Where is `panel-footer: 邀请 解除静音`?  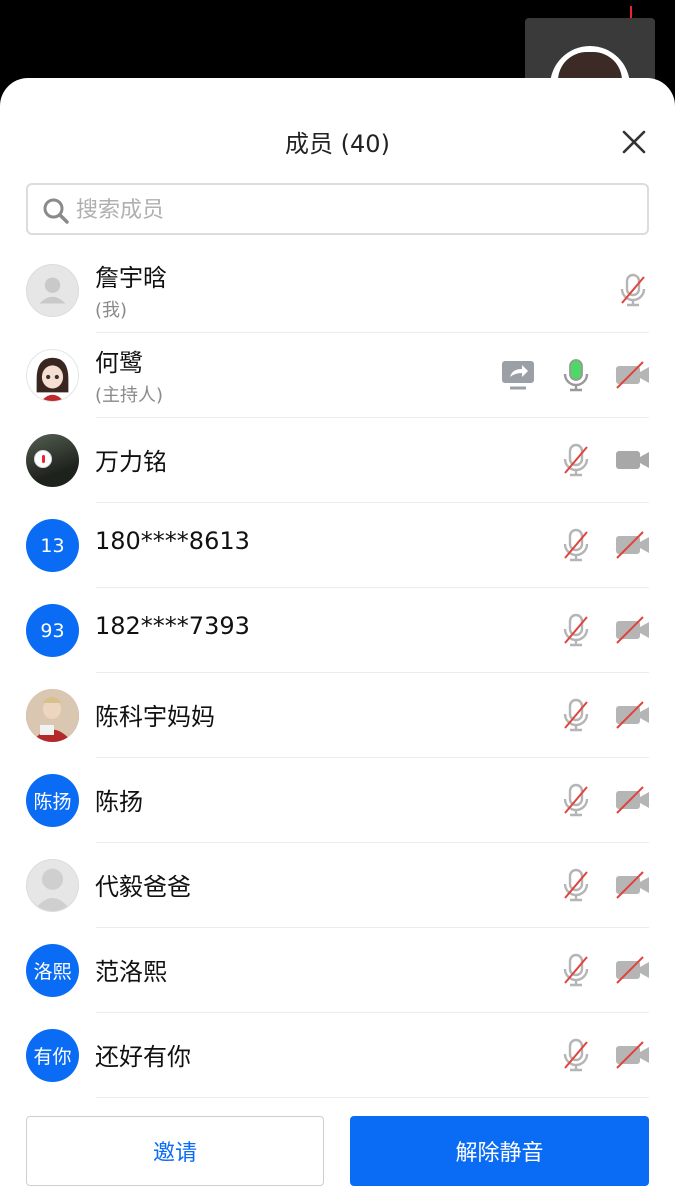
panel-footer: 邀请 解除静音 is located at coordinates (337, 1156).